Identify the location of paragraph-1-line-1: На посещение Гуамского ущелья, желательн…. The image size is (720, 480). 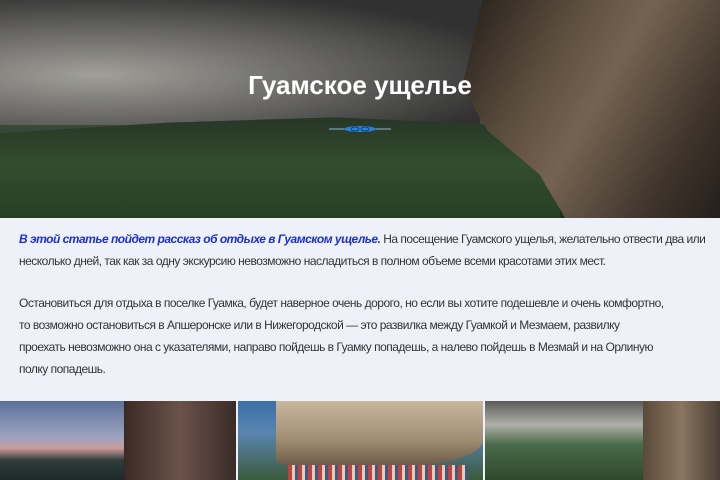
(543, 239).